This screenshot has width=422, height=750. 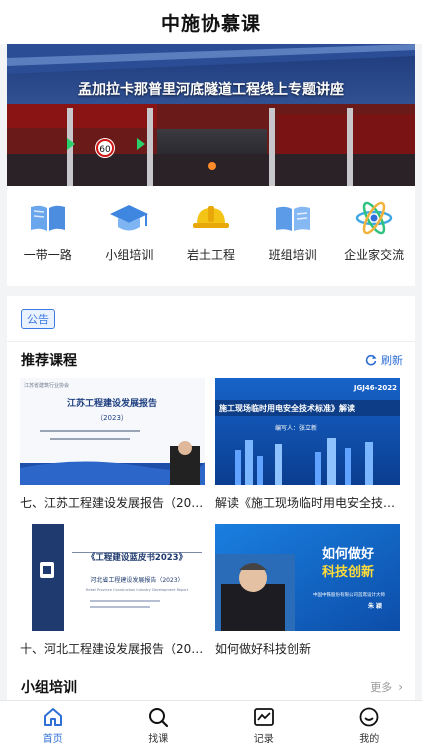 I want to click on group-training-header: 小组培训 更多 ›, so click(x=211, y=687).